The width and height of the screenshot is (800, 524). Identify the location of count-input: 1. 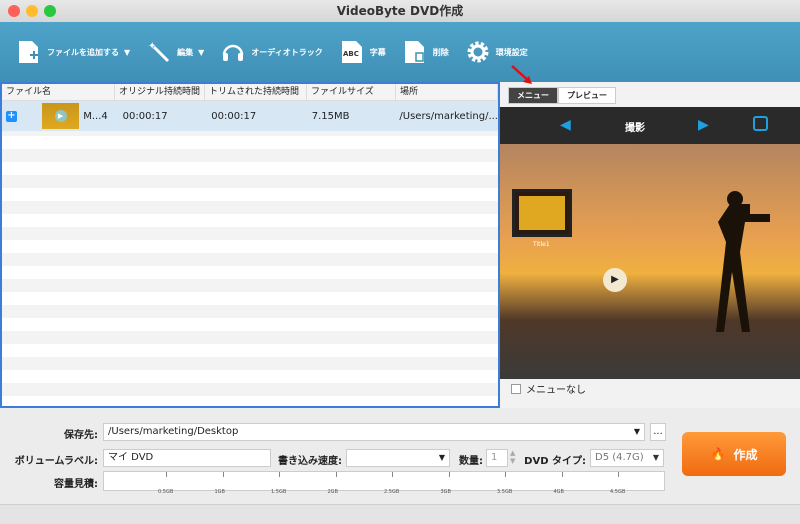
(497, 458).